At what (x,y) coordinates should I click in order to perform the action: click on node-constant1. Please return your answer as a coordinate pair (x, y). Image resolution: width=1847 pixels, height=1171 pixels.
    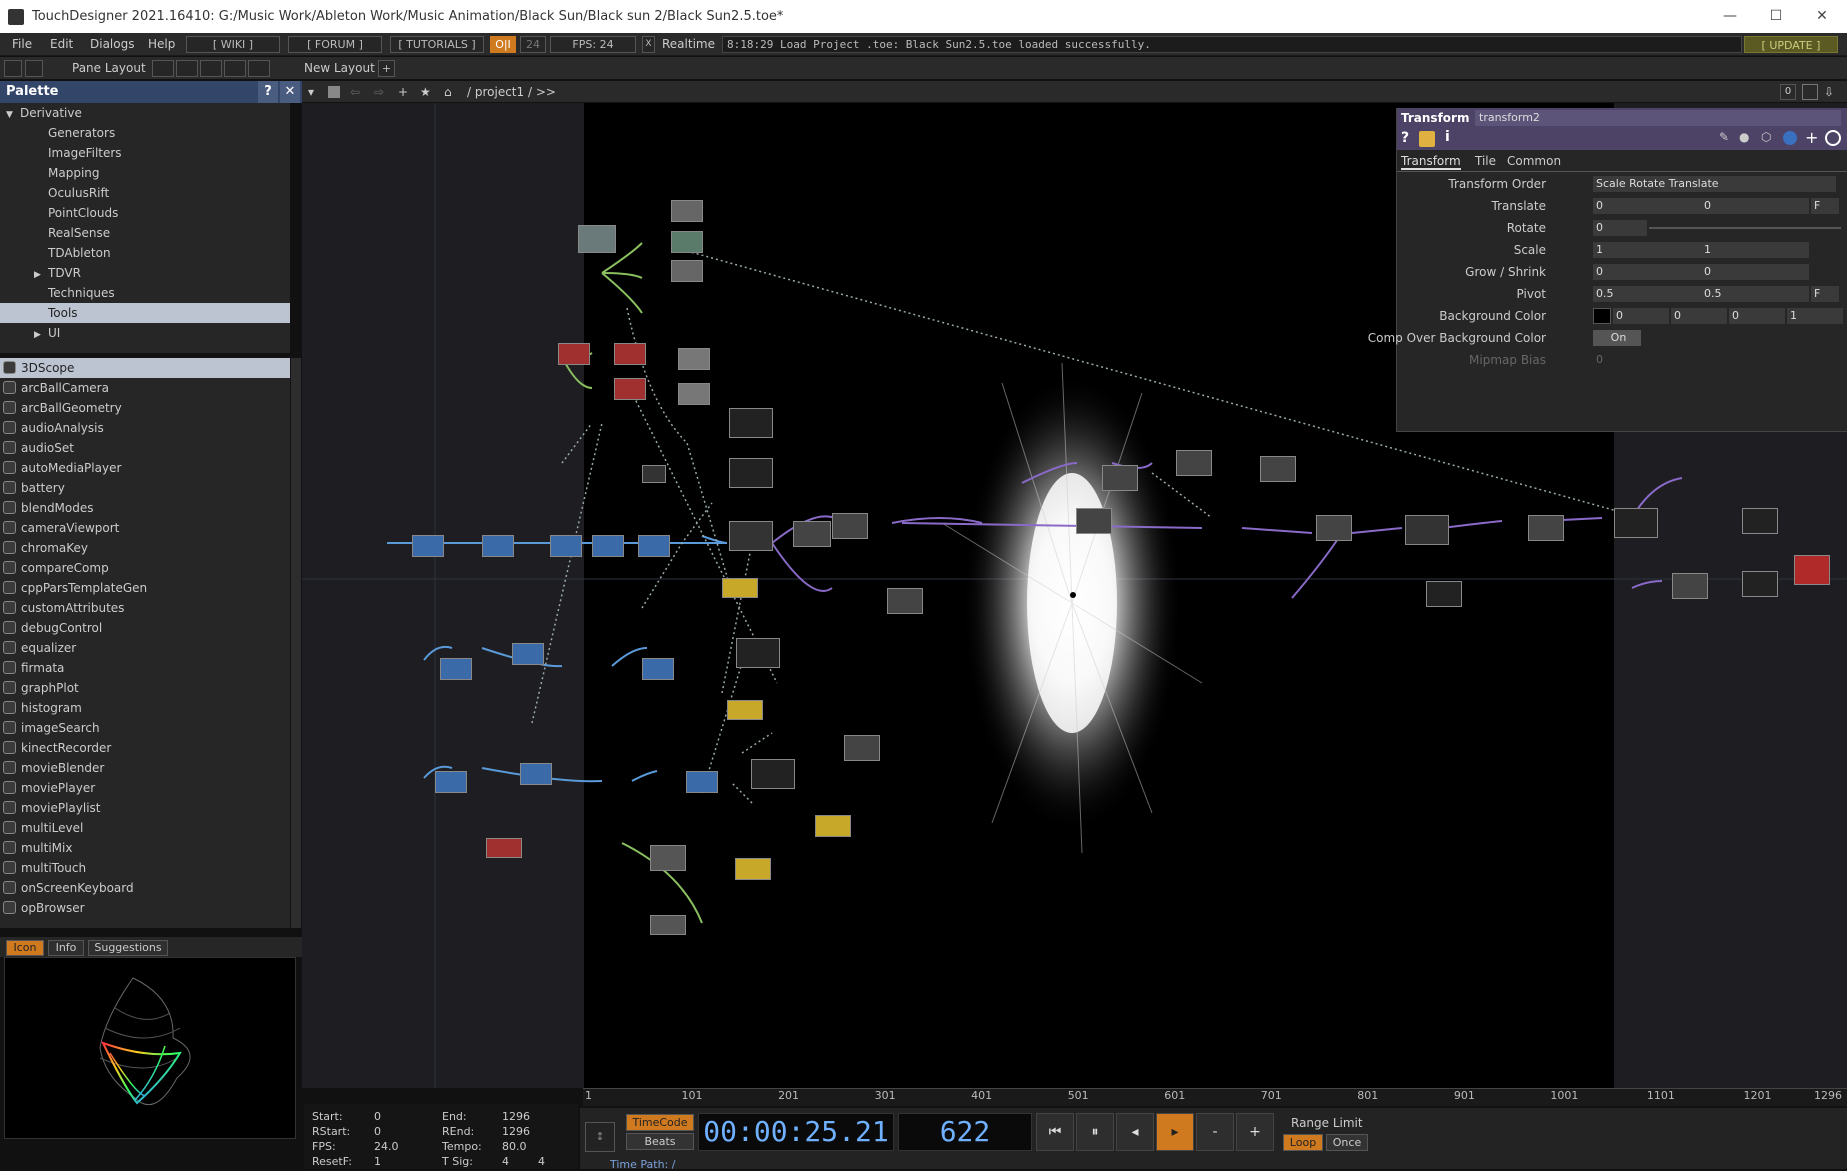
    Looking at the image, I should click on (740, 588).